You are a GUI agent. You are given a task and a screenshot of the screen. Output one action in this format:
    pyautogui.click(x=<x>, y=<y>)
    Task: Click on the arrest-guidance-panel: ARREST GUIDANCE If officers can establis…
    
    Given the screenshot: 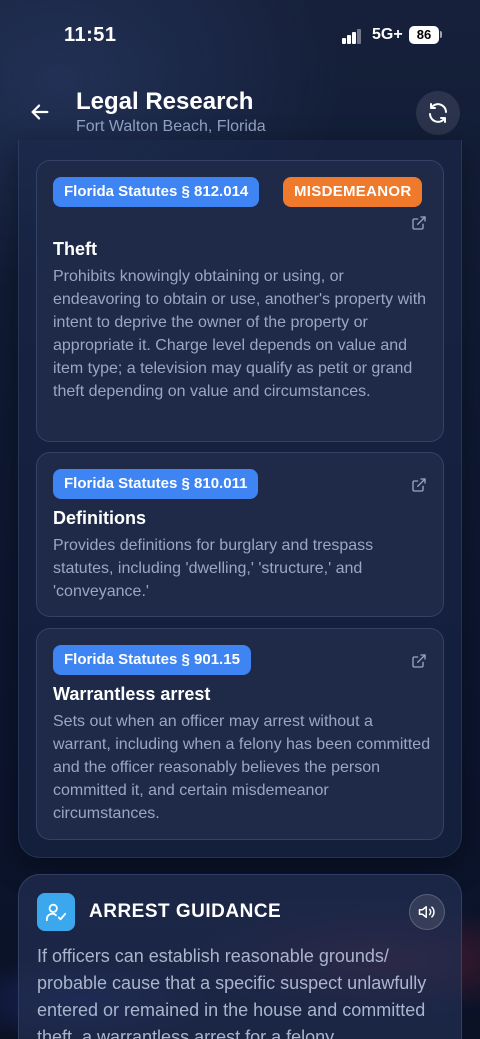 What is the action you would take?
    pyautogui.click(x=240, y=956)
    